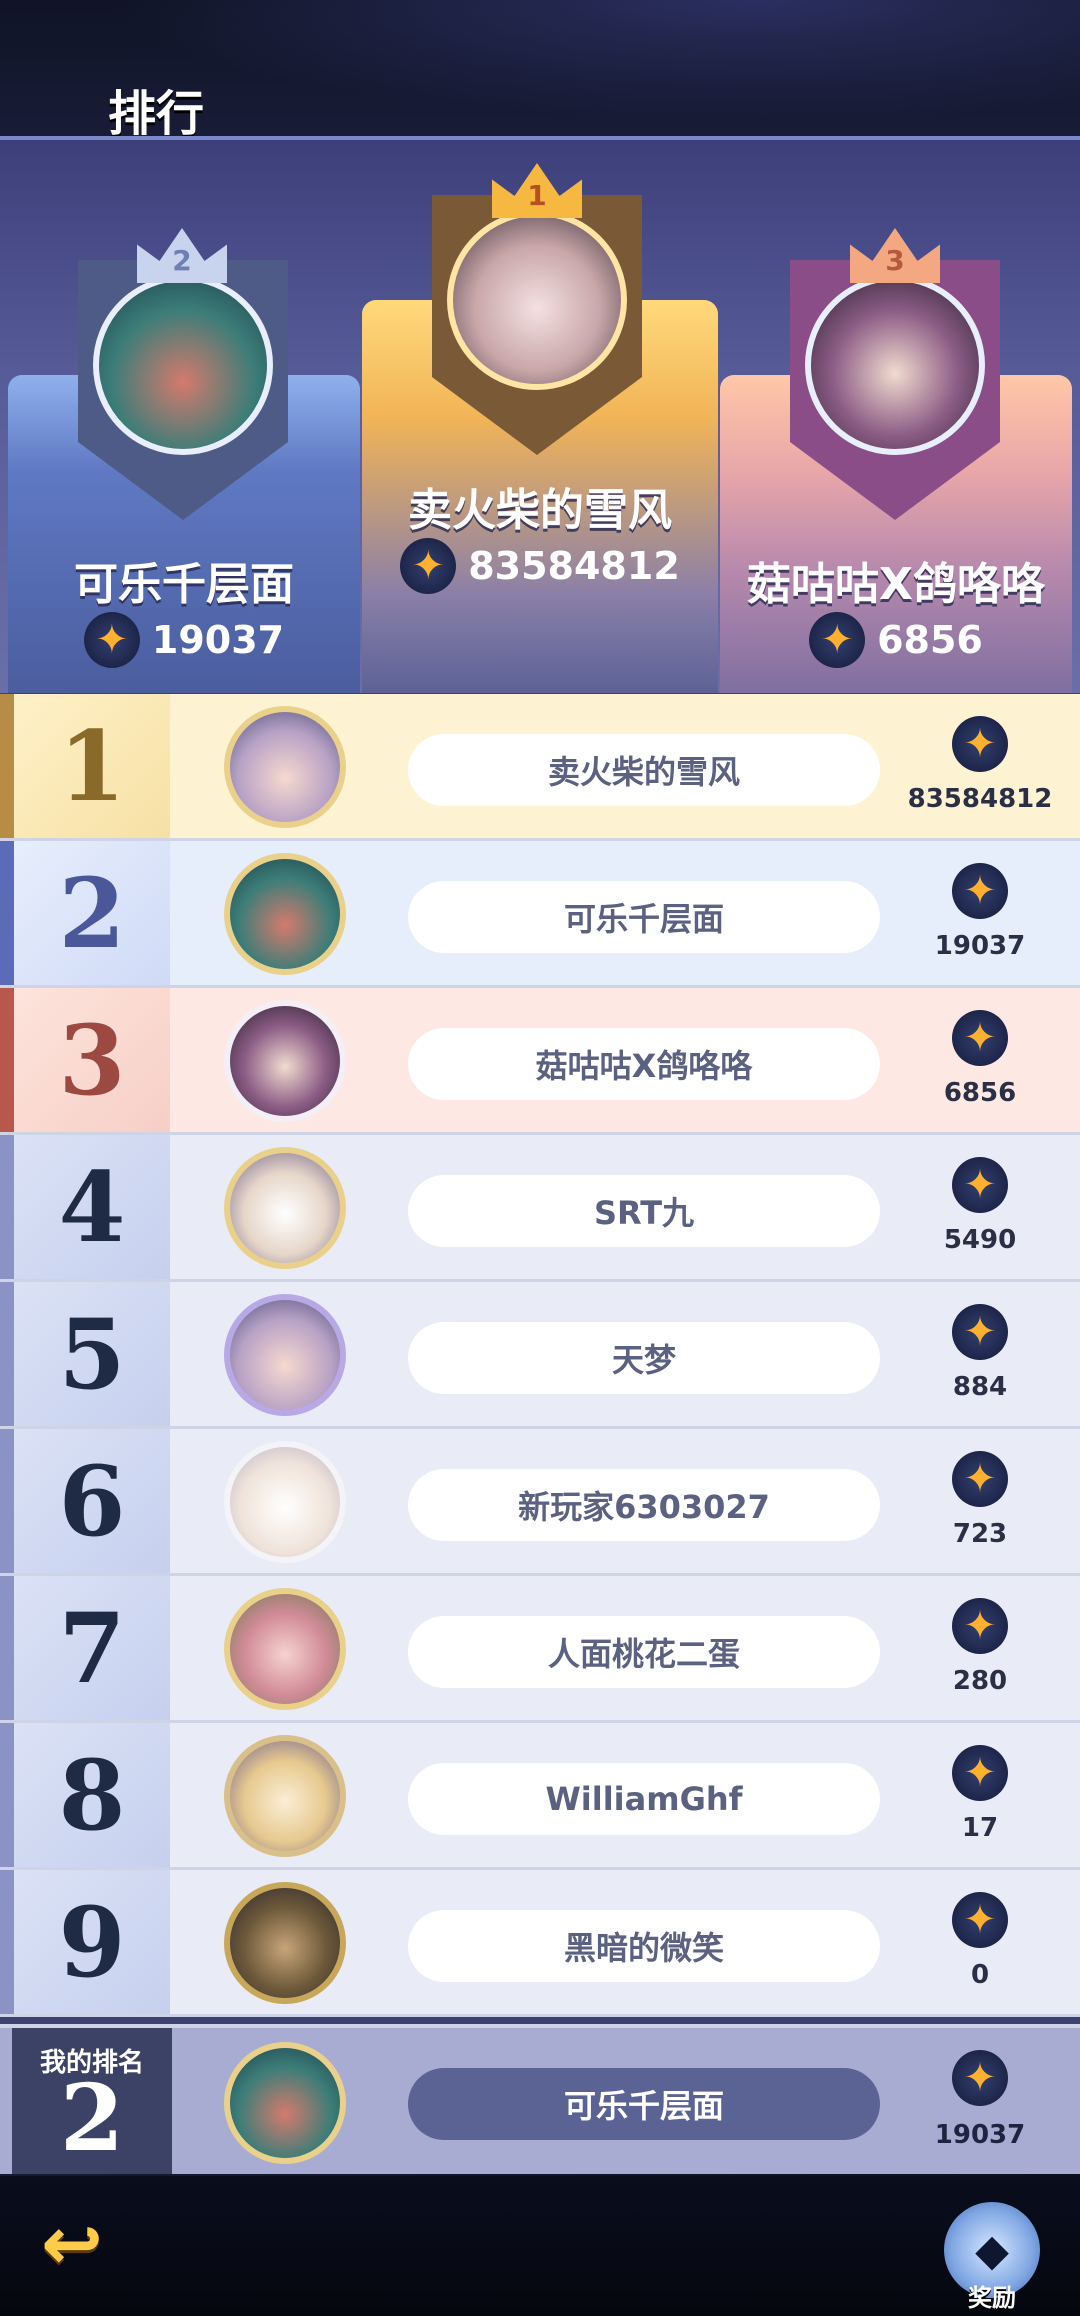 The width and height of the screenshot is (1080, 2316). I want to click on list-item: 7 人面桃花二蛋 ✦ 280, so click(540, 1649).